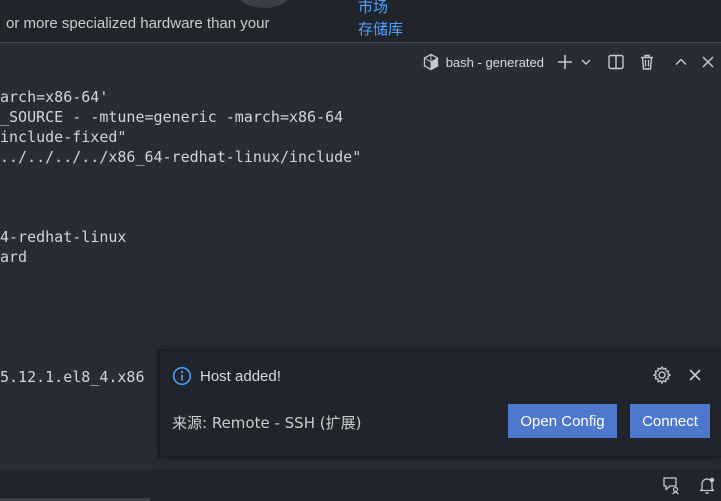 The height and width of the screenshot is (501, 721). Describe the element at coordinates (54, 97) in the screenshot. I see `terminal-line: arch=x86-64'` at that location.